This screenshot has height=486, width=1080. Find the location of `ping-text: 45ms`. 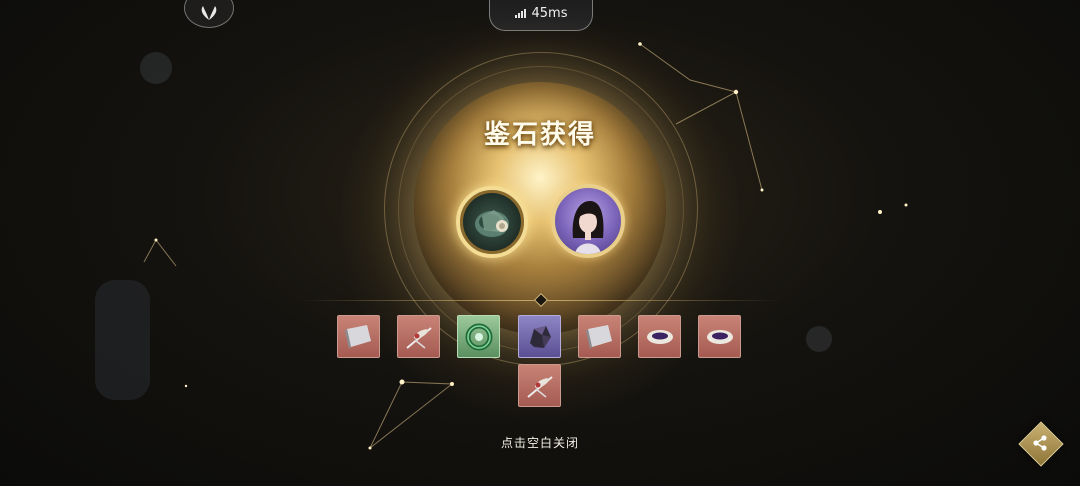

ping-text: 45ms is located at coordinates (549, 13).